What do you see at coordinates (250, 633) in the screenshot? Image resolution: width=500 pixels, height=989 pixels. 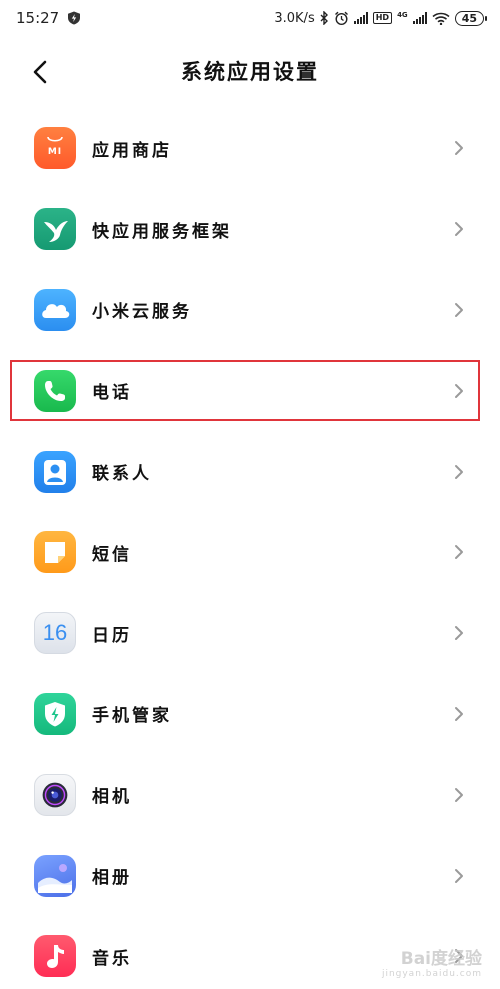 I see `list-item-calendar: 16 日历` at bounding box center [250, 633].